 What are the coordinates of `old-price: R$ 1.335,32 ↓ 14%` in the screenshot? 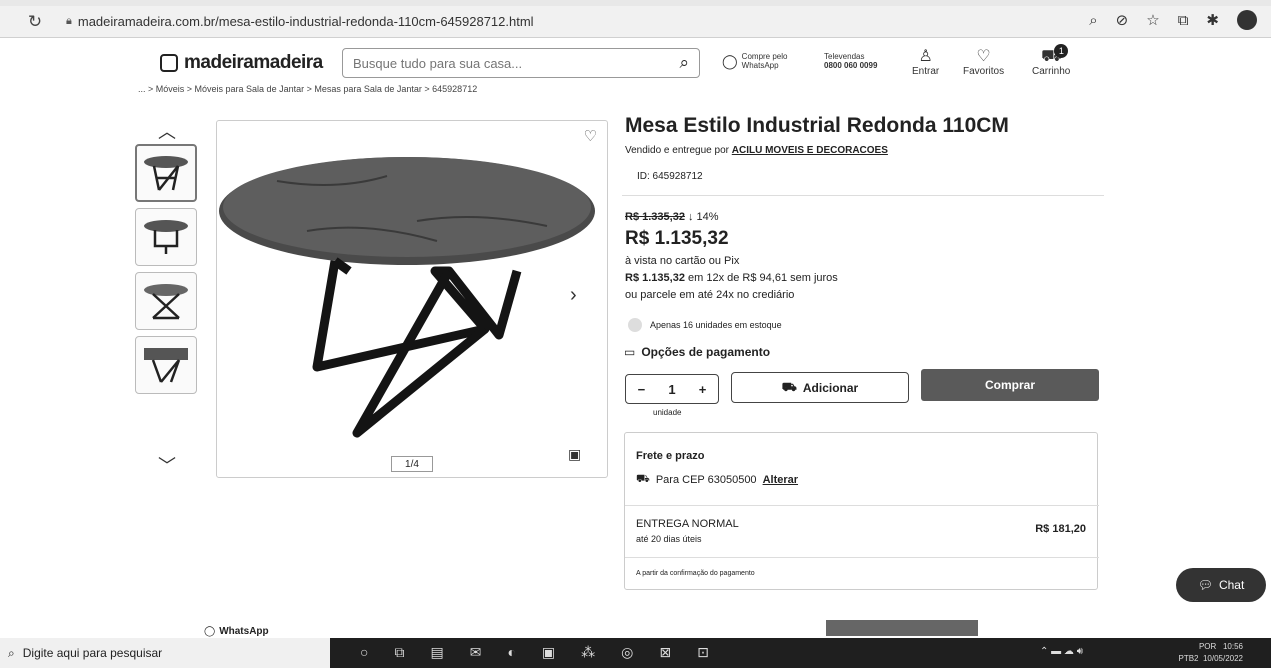 It's located at (672, 217).